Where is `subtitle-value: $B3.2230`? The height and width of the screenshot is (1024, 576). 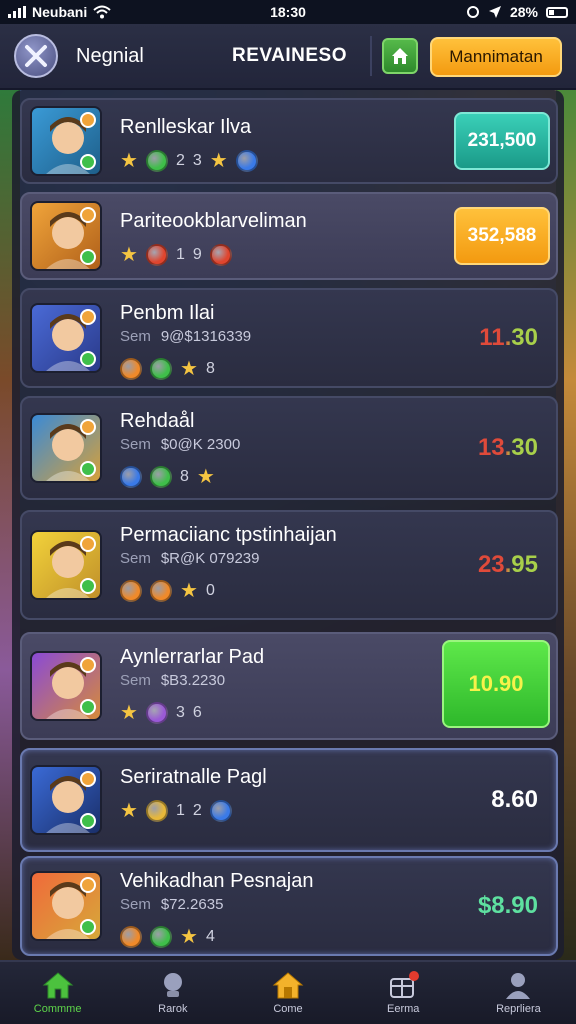 subtitle-value: $B3.2230 is located at coordinates (193, 680).